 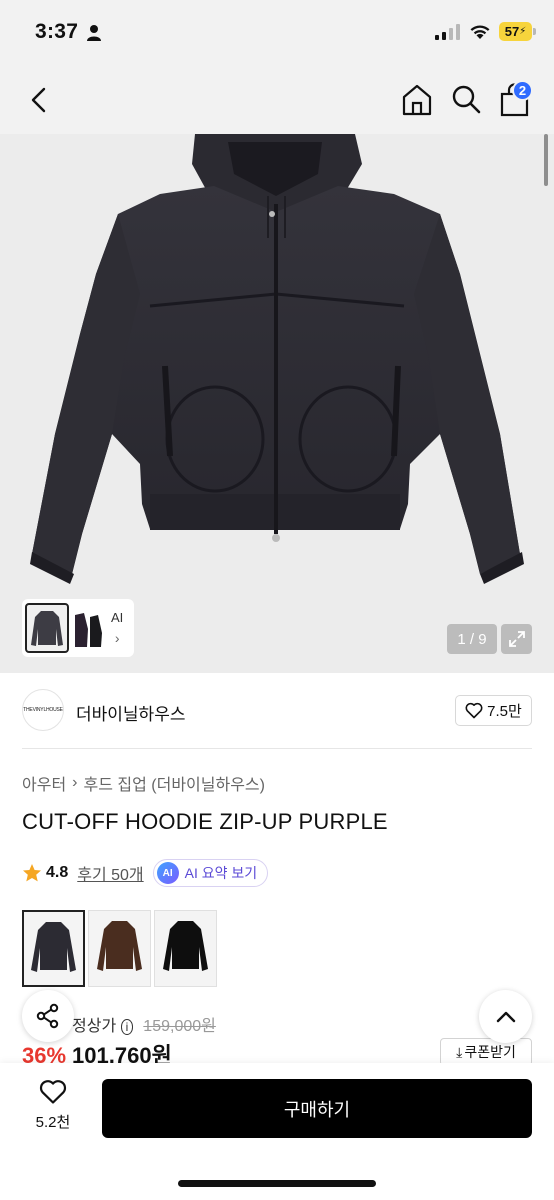 I want to click on bottom-action-bar: 5.2천 구매하기, so click(x=277, y=1131).